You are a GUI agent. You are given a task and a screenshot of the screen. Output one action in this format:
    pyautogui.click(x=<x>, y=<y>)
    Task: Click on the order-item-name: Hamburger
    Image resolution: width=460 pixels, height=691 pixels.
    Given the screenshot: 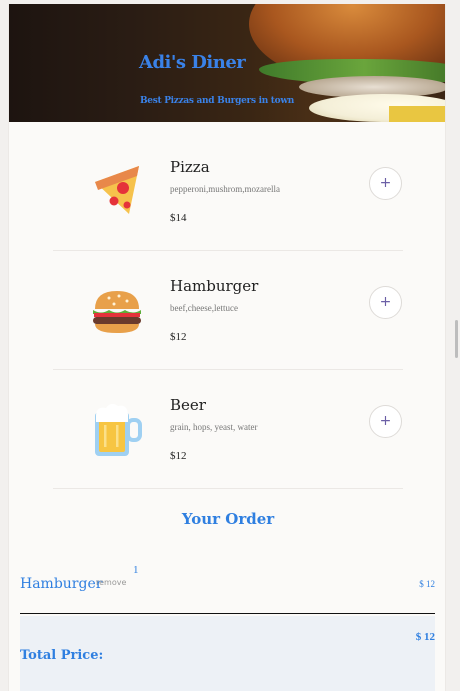 What is the action you would take?
    pyautogui.click(x=61, y=584)
    